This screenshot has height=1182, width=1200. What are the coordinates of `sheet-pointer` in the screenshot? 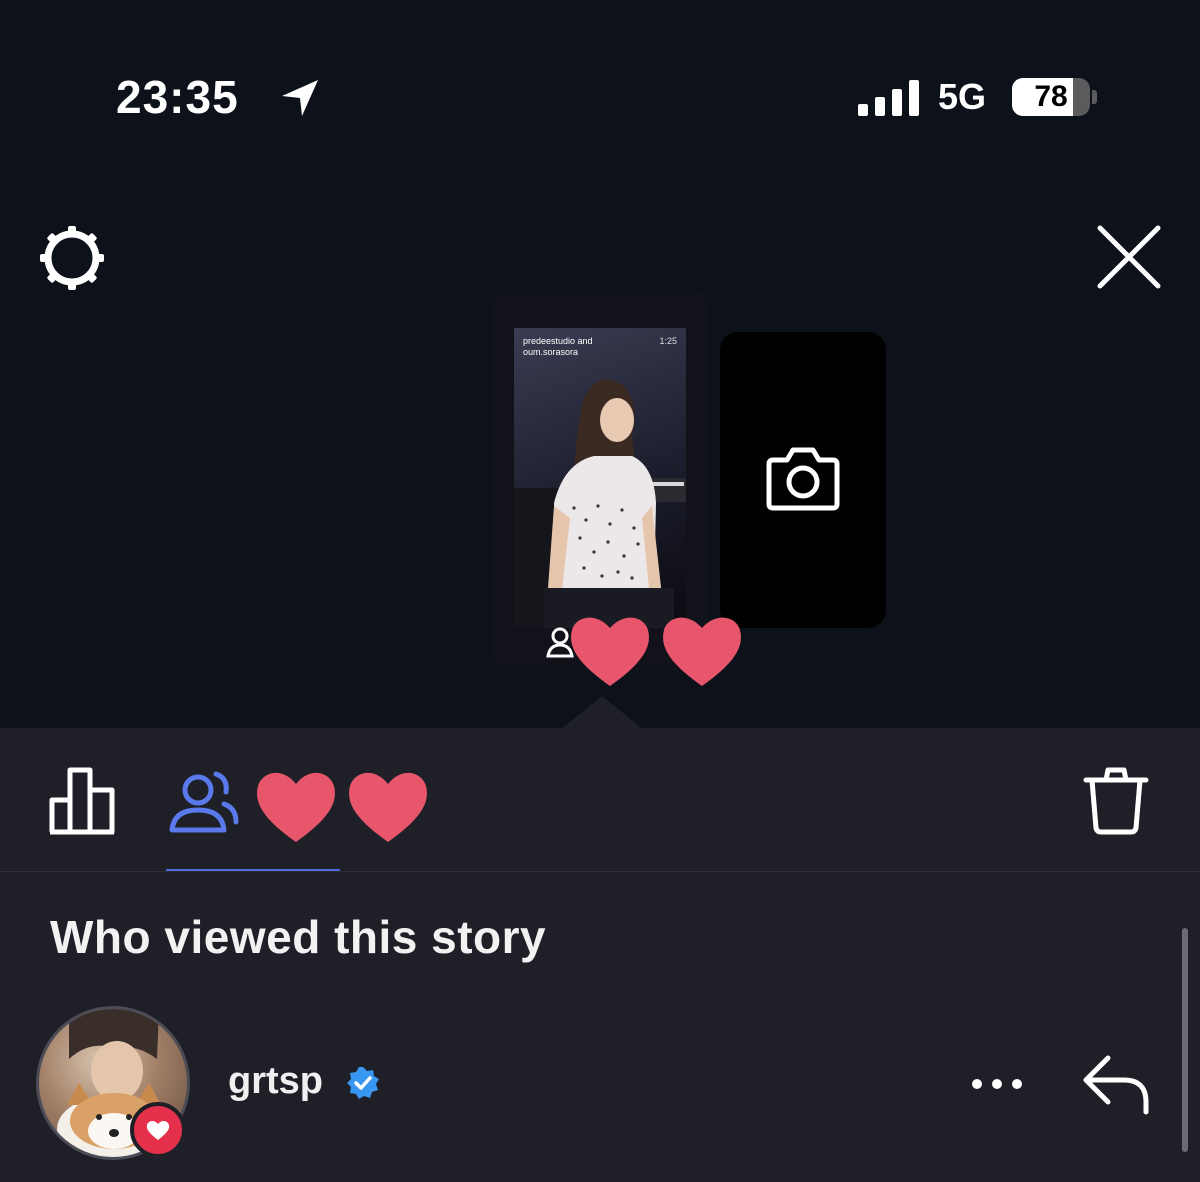 It's located at (602, 713).